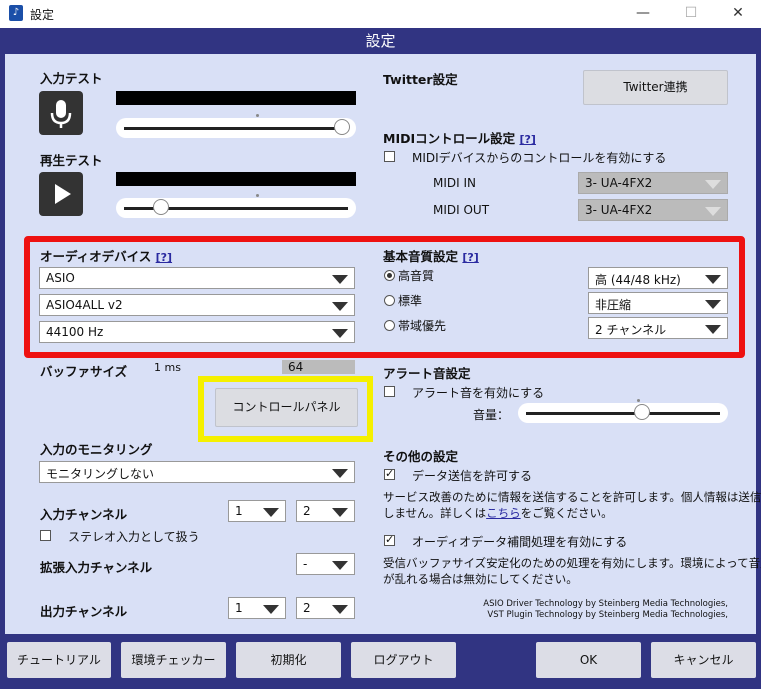  Describe the element at coordinates (236, 179) in the screenshot. I see `playback-level-meter` at that location.